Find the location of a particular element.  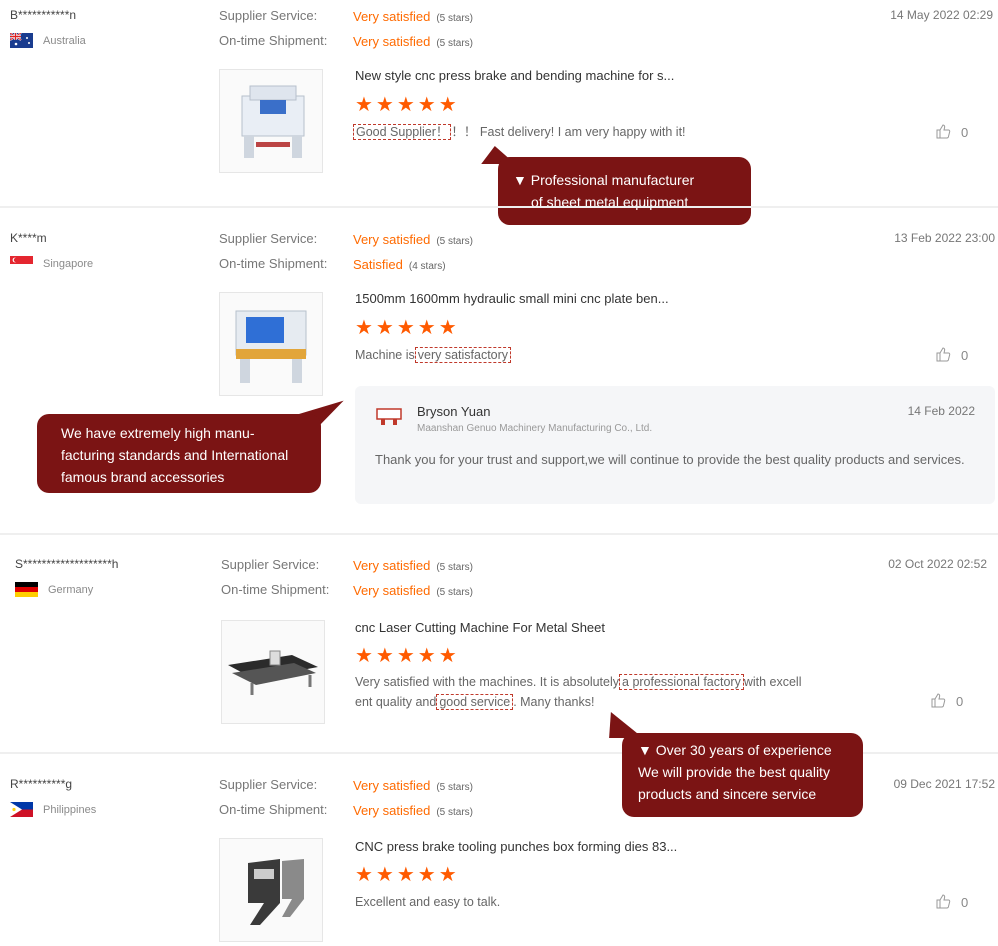

reviewer-name: B***********n is located at coordinates (43, 15).